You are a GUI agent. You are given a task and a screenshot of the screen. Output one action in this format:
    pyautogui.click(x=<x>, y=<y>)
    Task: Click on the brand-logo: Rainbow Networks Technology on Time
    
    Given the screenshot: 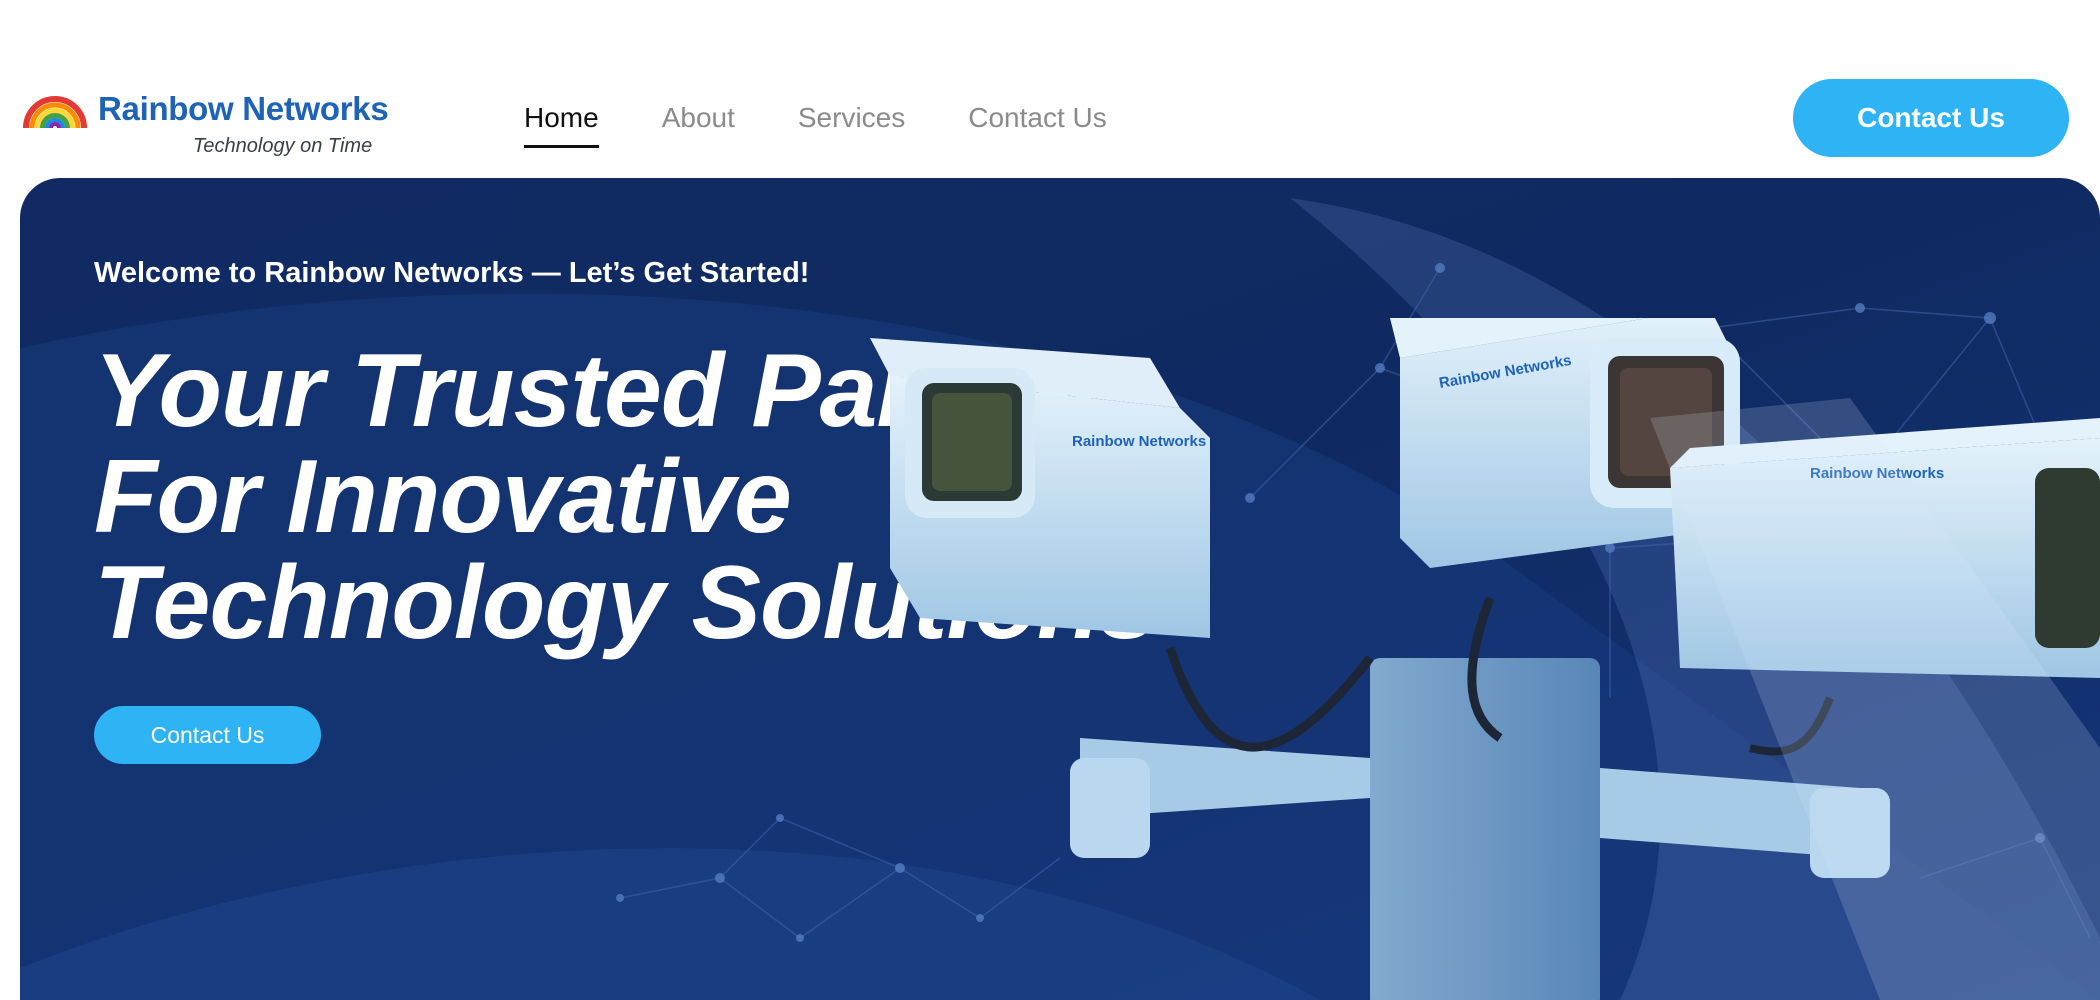 What is the action you would take?
    pyautogui.click(x=204, y=123)
    